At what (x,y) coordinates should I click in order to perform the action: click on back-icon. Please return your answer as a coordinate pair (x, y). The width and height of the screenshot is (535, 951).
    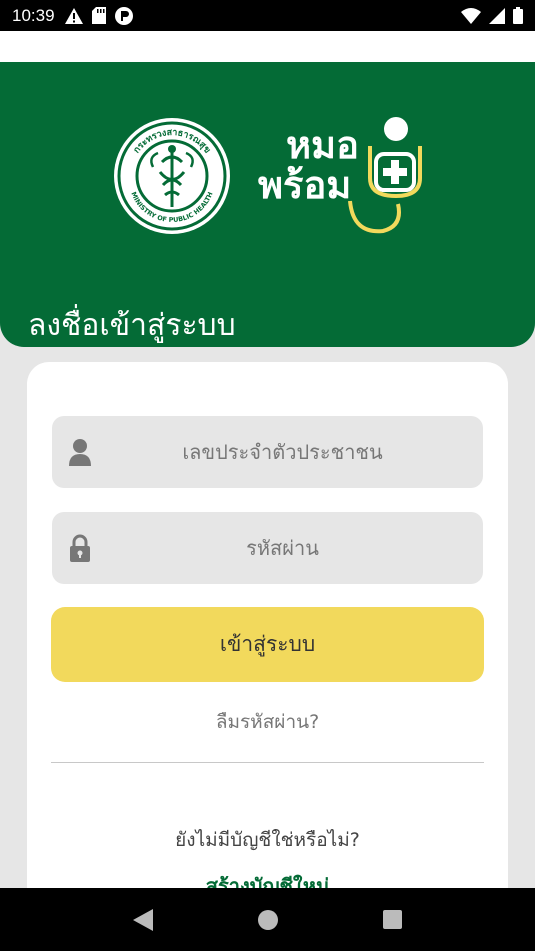
    Looking at the image, I should click on (142, 919).